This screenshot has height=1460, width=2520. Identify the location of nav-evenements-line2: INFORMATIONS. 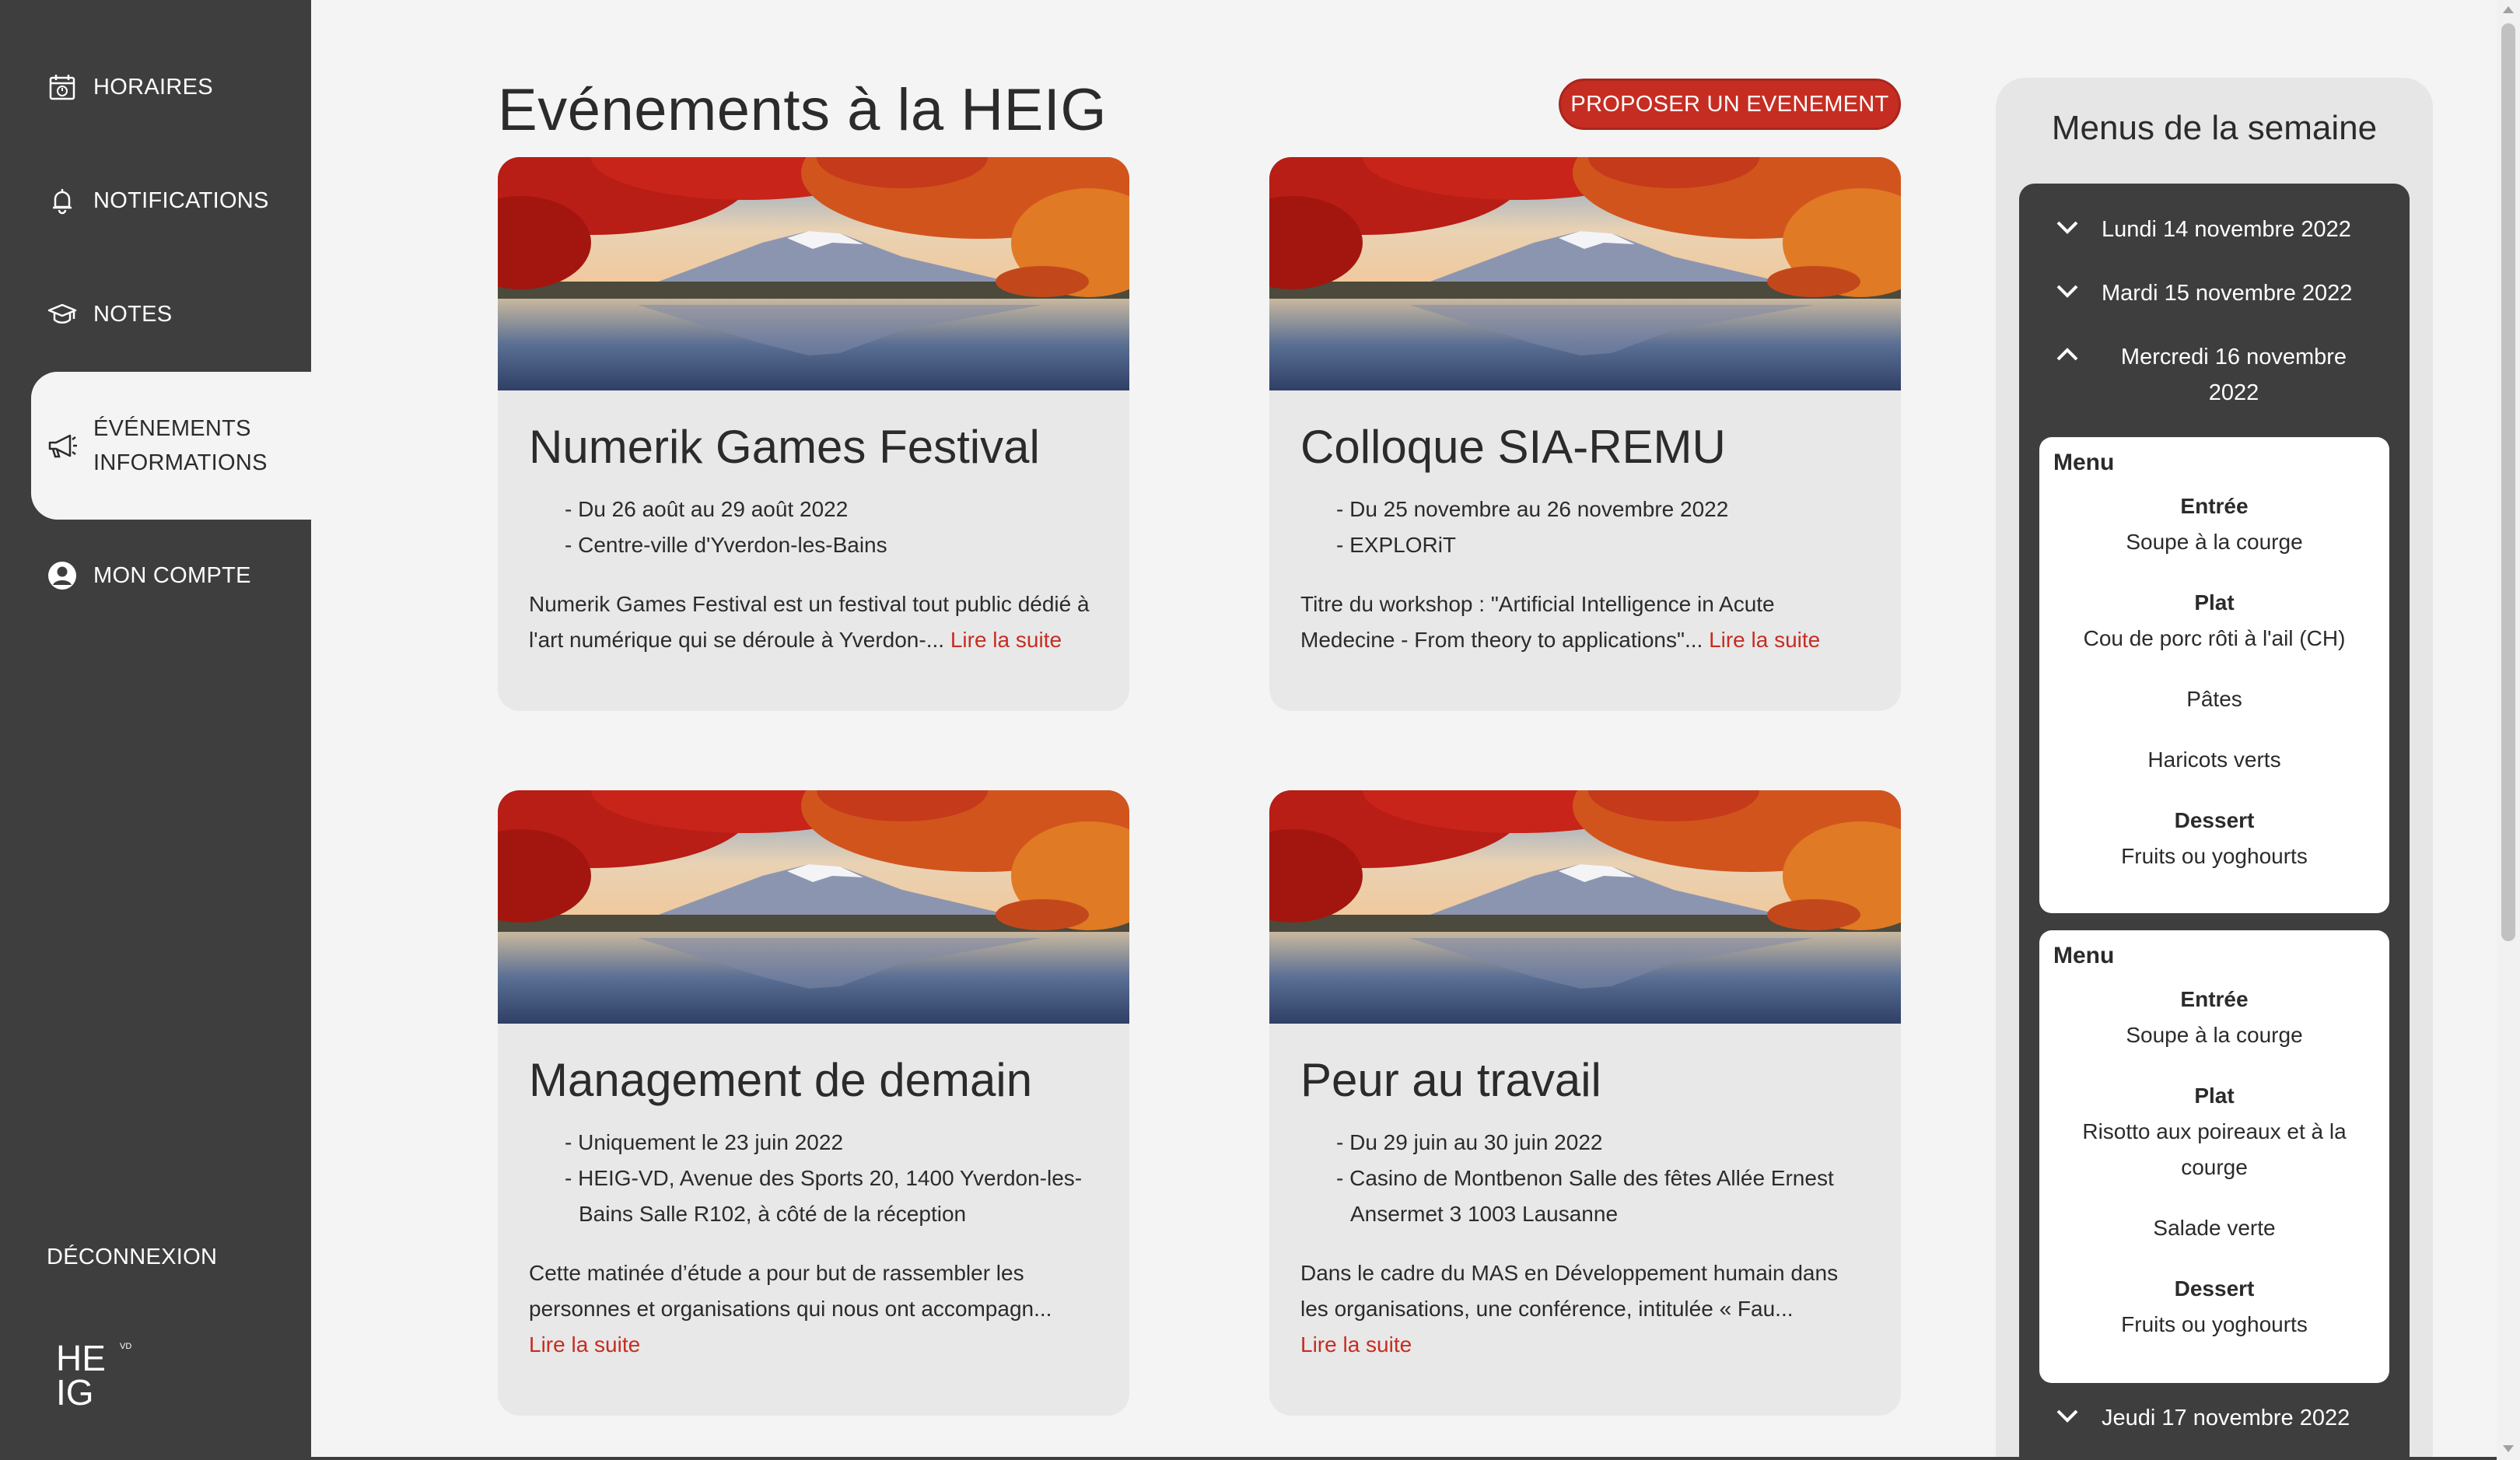
(180, 462).